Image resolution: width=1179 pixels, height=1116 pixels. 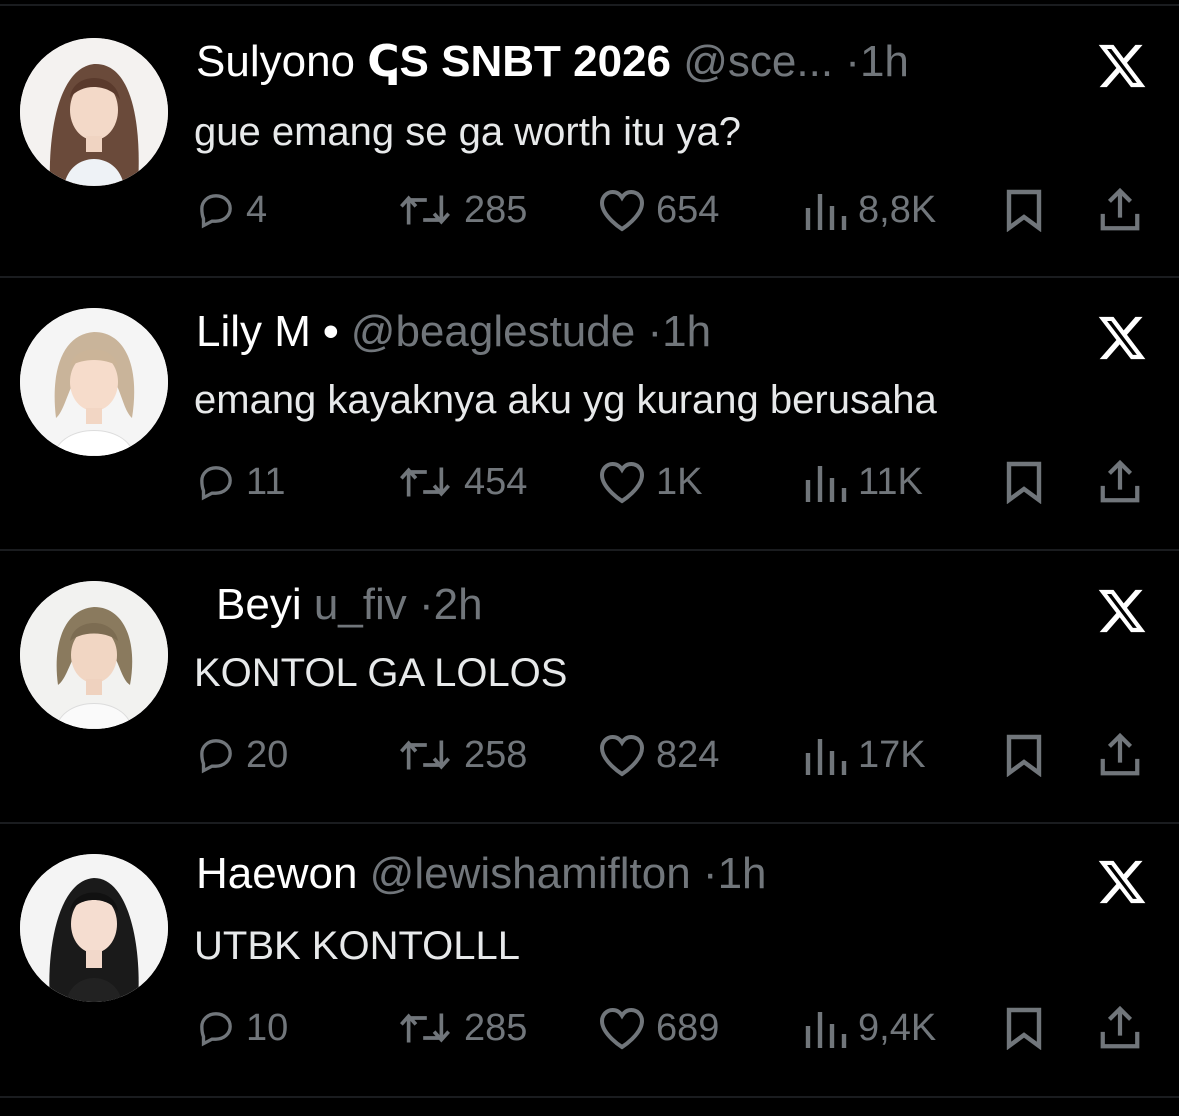 What do you see at coordinates (589, 482) in the screenshot?
I see `action-bar: 11 454 1K 11K` at bounding box center [589, 482].